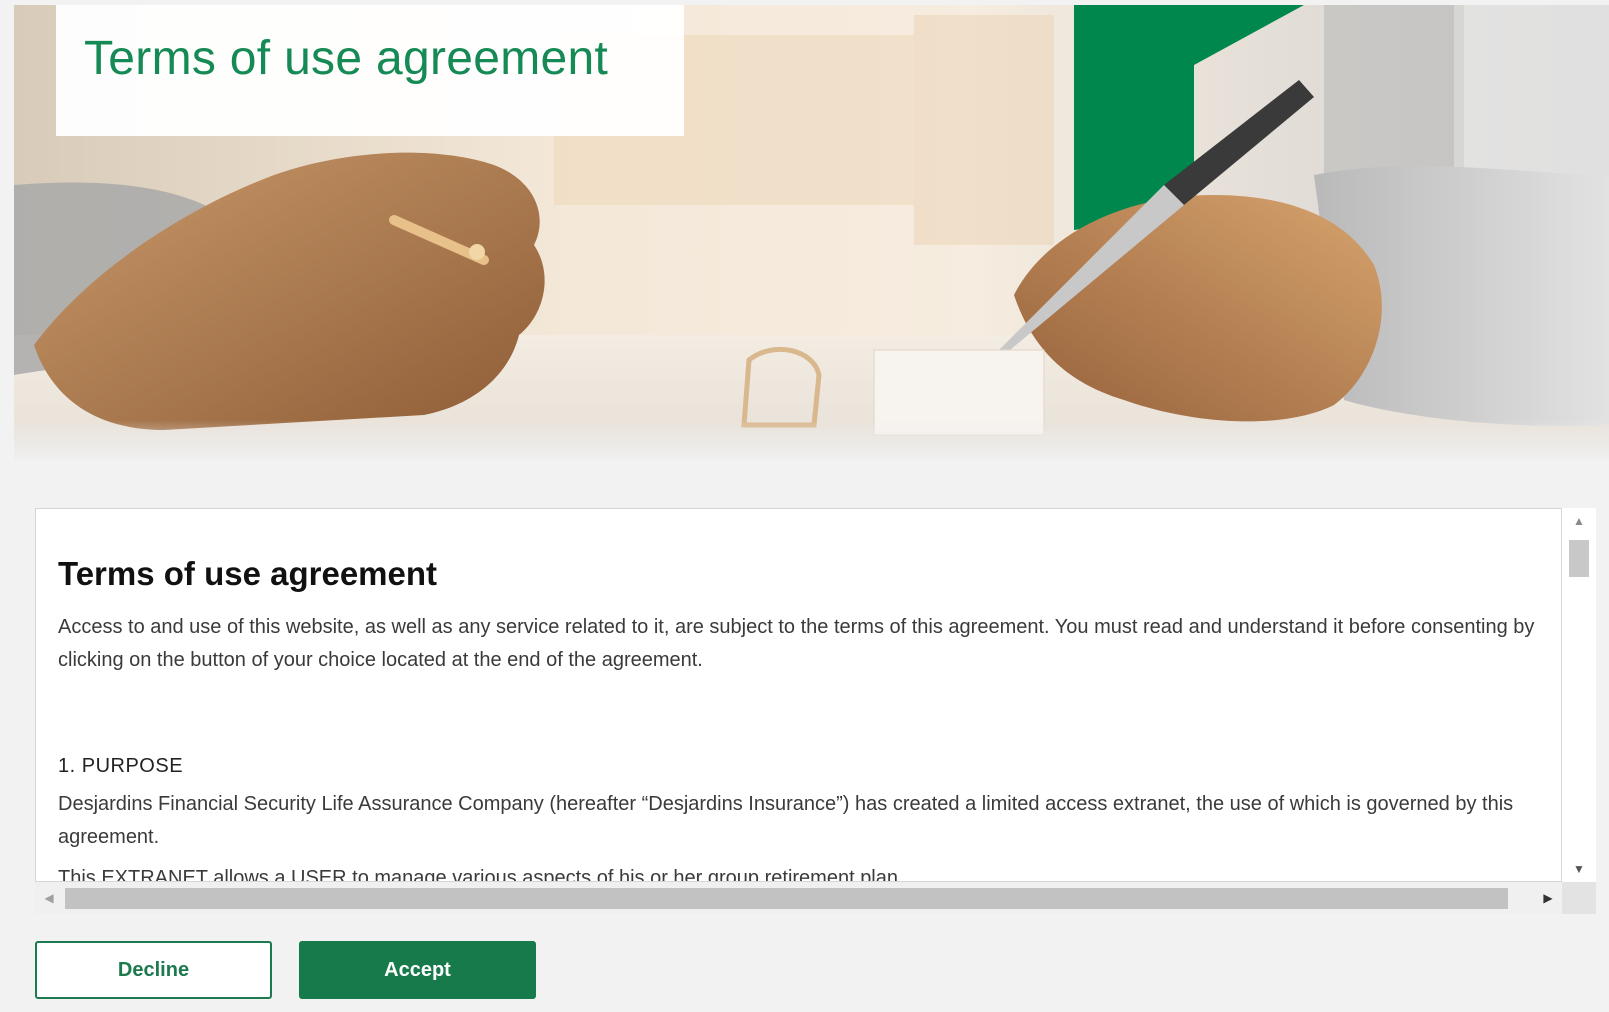 Image resolution: width=1609 pixels, height=1012 pixels. Describe the element at coordinates (346, 58) in the screenshot. I see `hero-title: Terms of use agreement` at that location.